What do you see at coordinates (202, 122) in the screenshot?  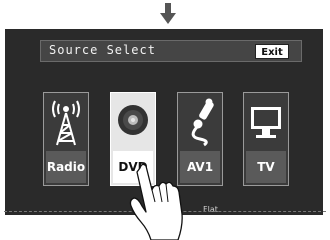 I see `plug-icon` at bounding box center [202, 122].